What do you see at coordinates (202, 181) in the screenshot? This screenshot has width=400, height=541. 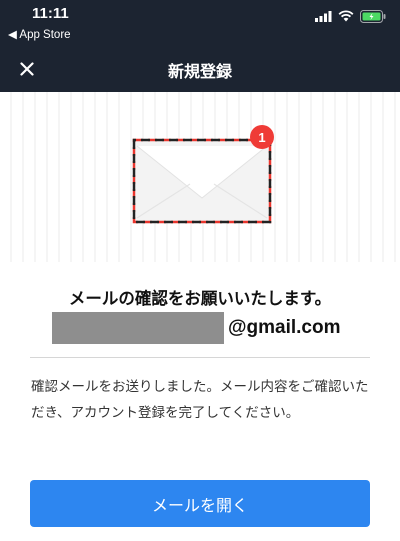 I see `envelope-icon` at bounding box center [202, 181].